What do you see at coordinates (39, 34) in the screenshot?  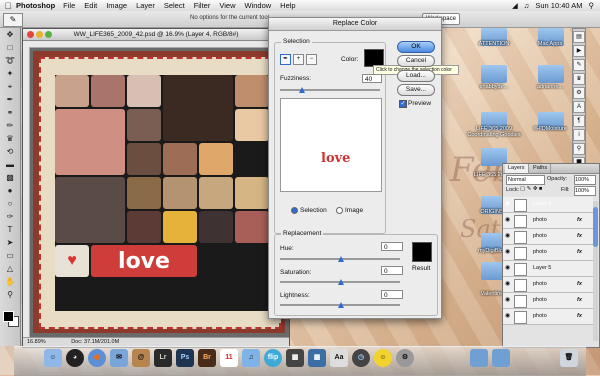 I see `minimize-icon` at bounding box center [39, 34].